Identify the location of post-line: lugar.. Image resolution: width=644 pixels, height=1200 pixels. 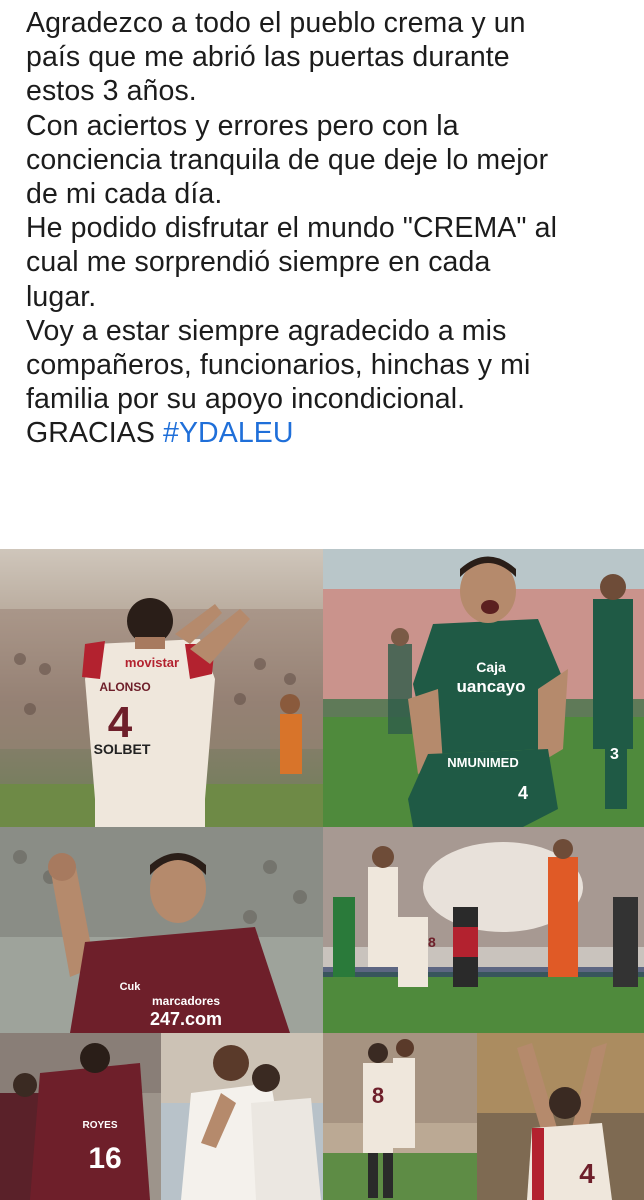
(61, 296).